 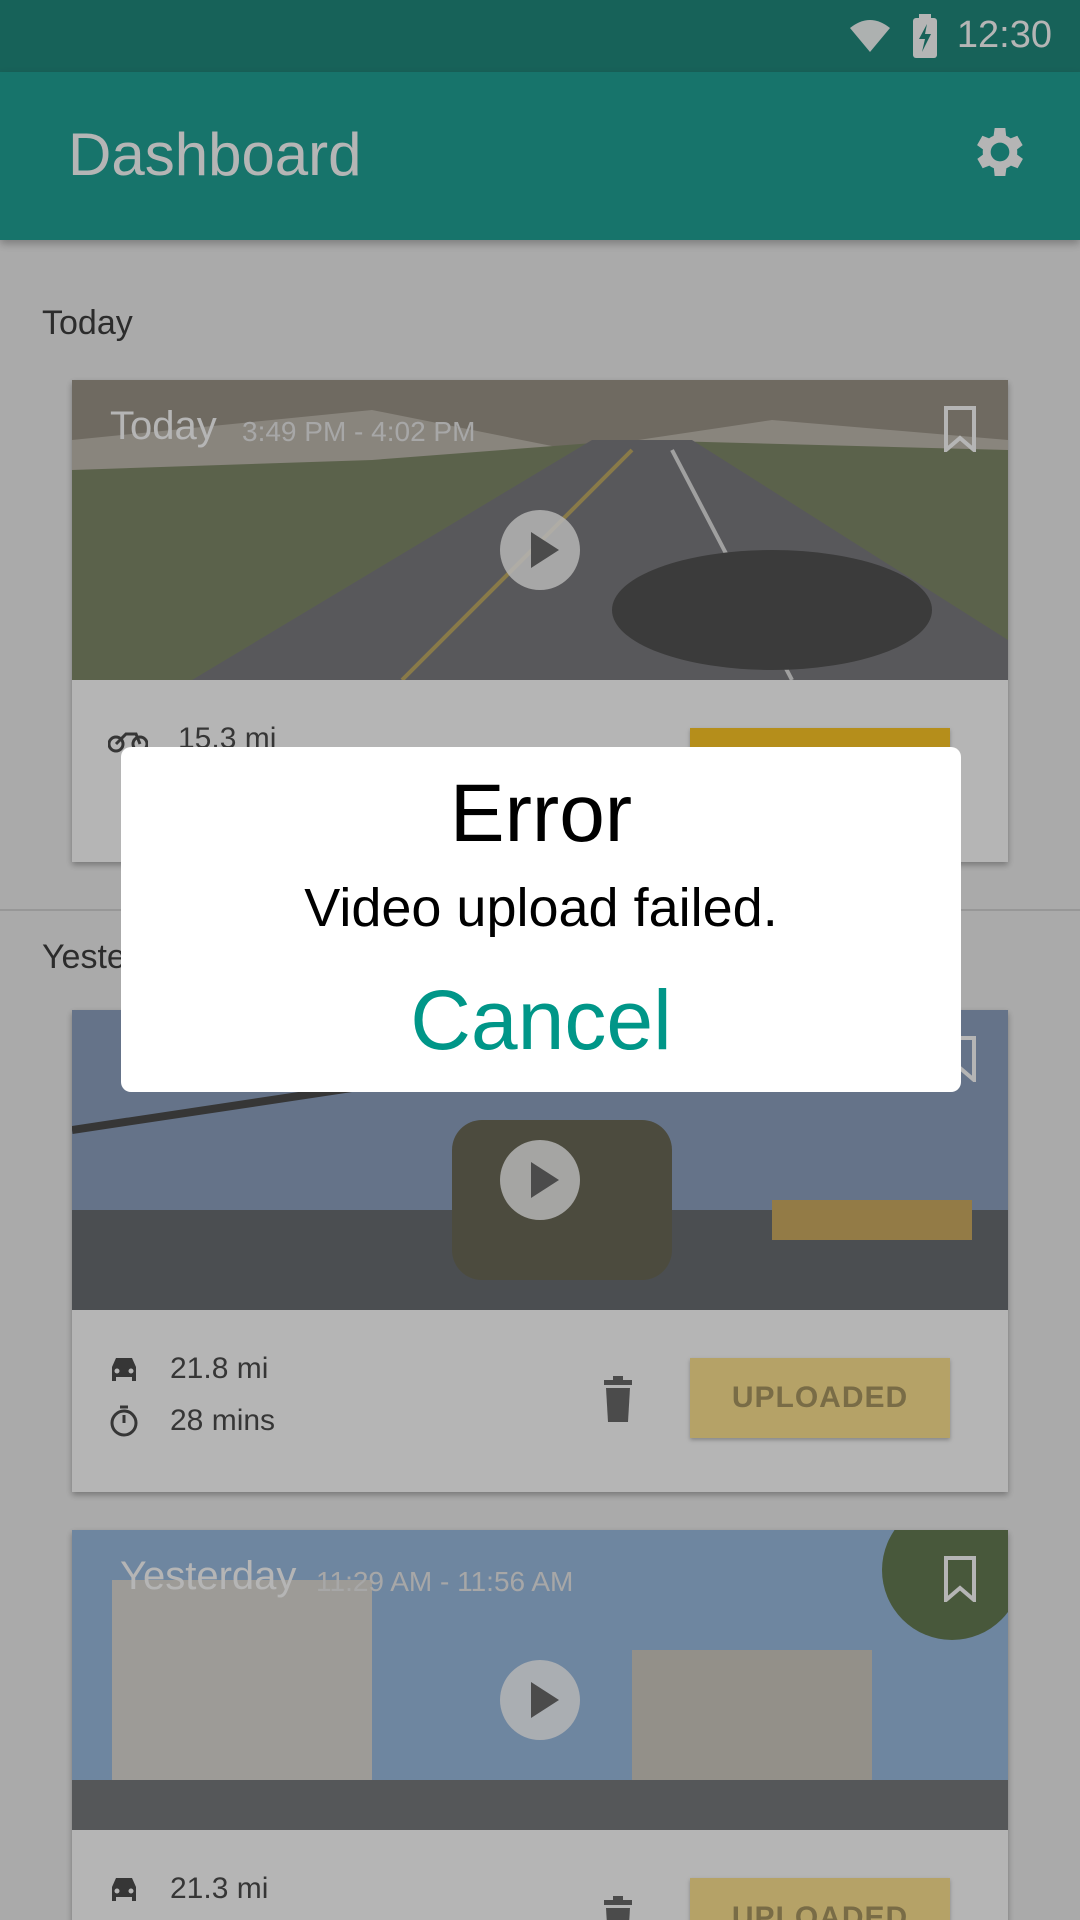 What do you see at coordinates (541, 908) in the screenshot?
I see `dialog-message: Video upload failed.` at bounding box center [541, 908].